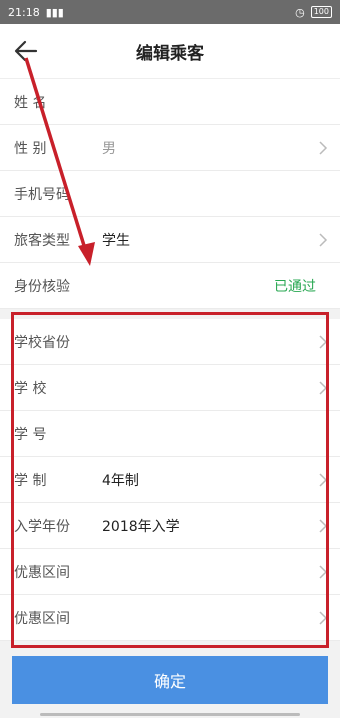  Describe the element at coordinates (30, 148) in the screenshot. I see `row-label: 性 别` at that location.